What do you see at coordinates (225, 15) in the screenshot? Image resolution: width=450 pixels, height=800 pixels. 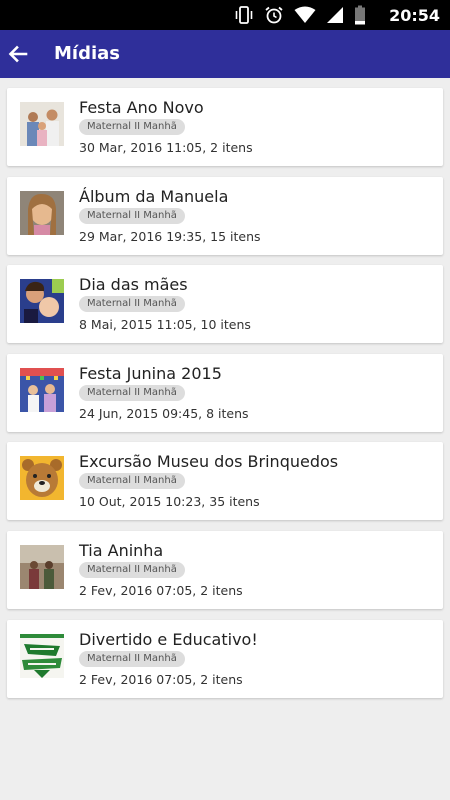 I see `status-bar: 20:54` at bounding box center [225, 15].